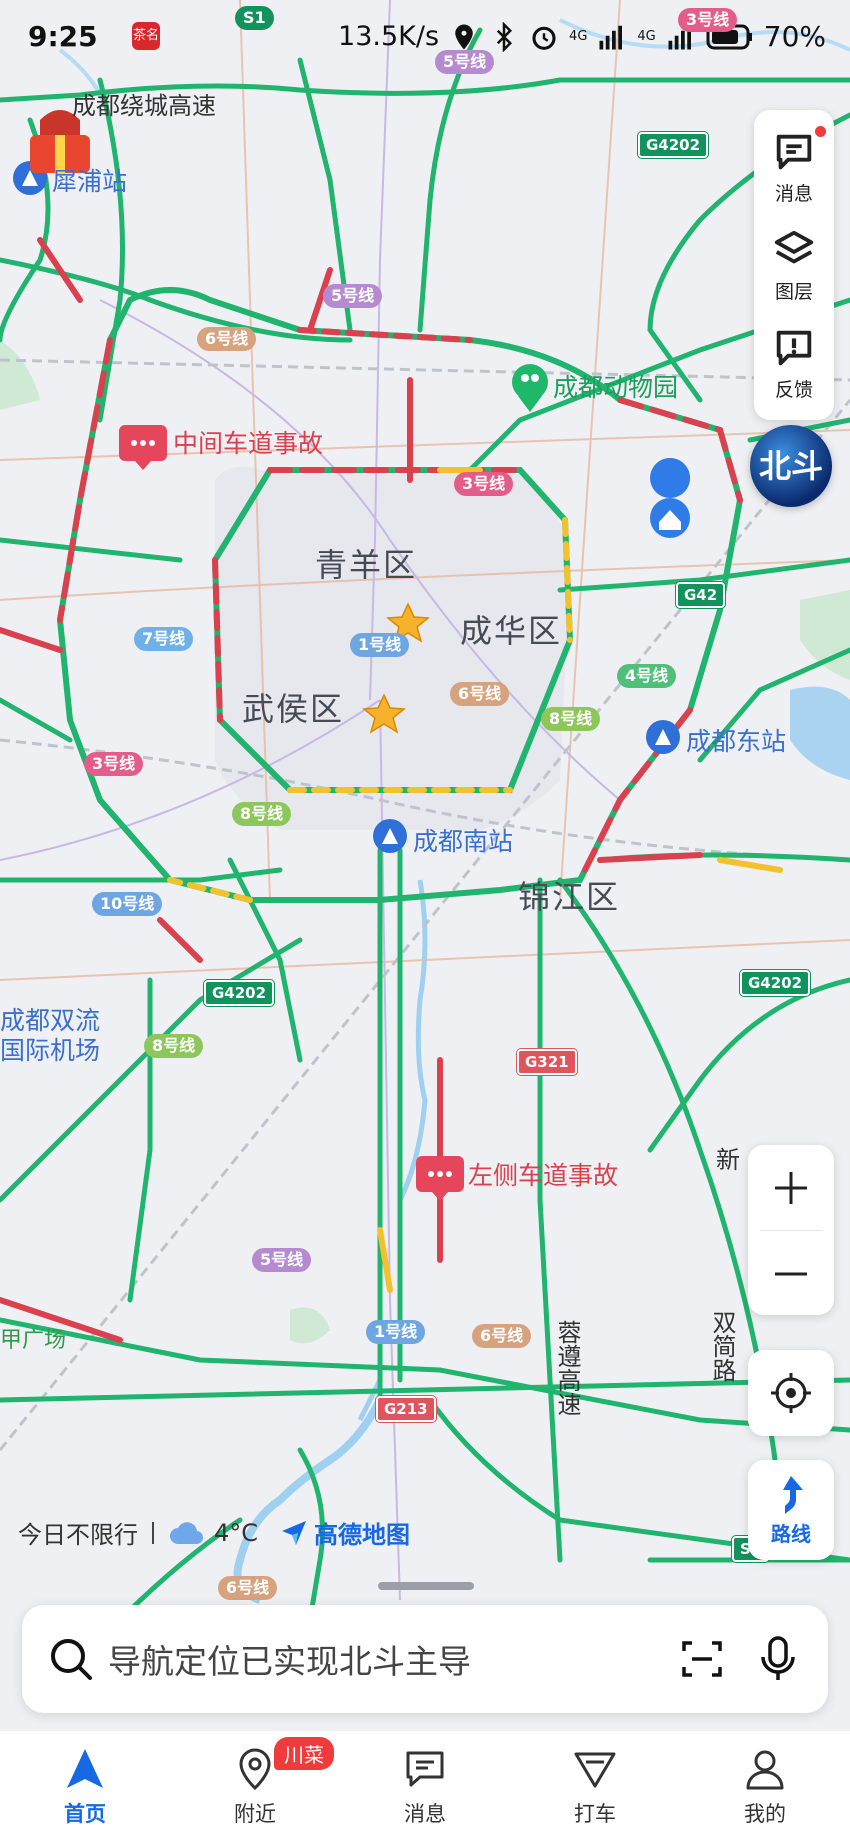 This screenshot has width=850, height=1843. I want to click on rongzun-highway-label: 蓉遵高速, so click(567, 1368).